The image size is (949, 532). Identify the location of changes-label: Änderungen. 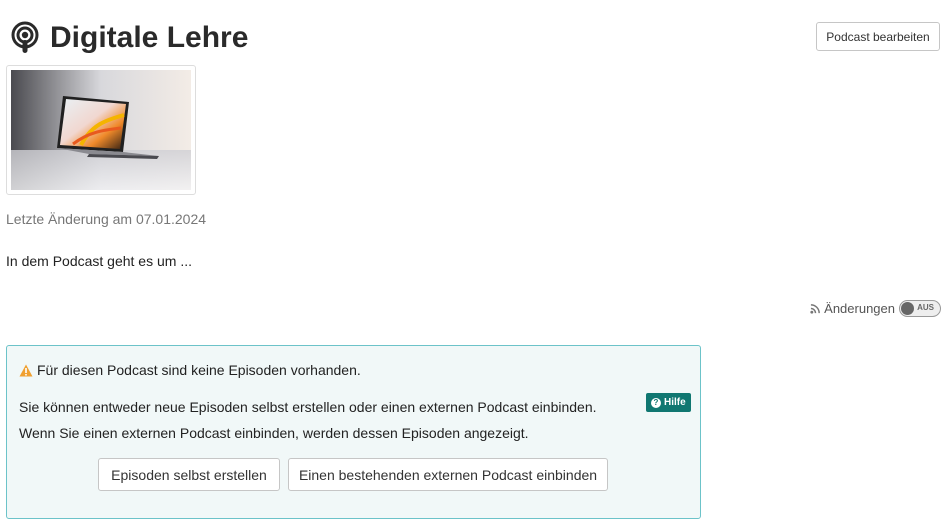
(859, 308).